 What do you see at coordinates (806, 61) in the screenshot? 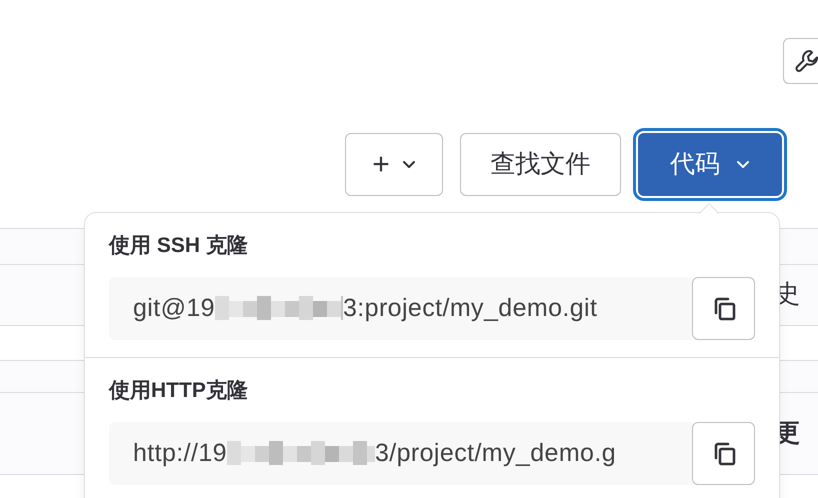
I see `wrench-icon` at bounding box center [806, 61].